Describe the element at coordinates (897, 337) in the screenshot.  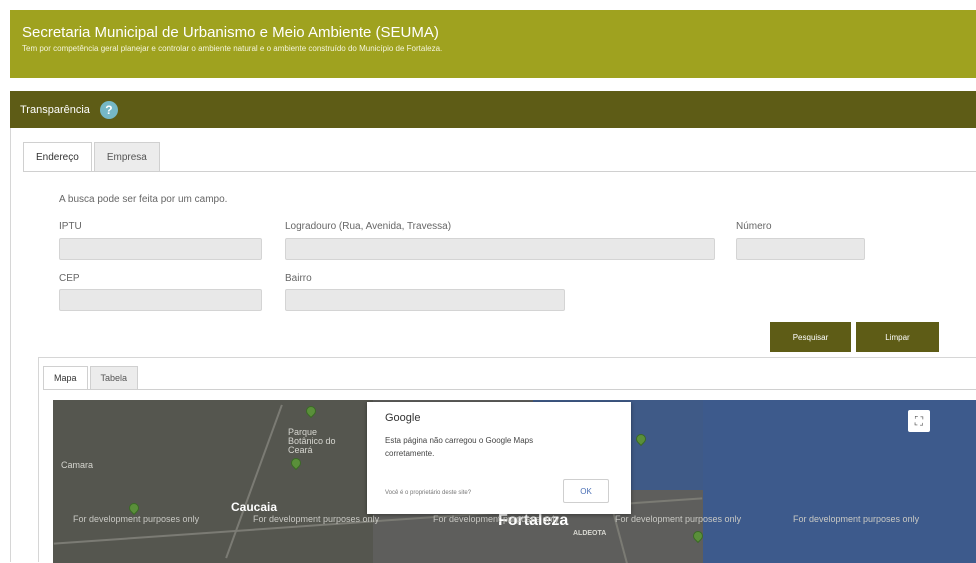
I see `clear-button: Limpar` at that location.